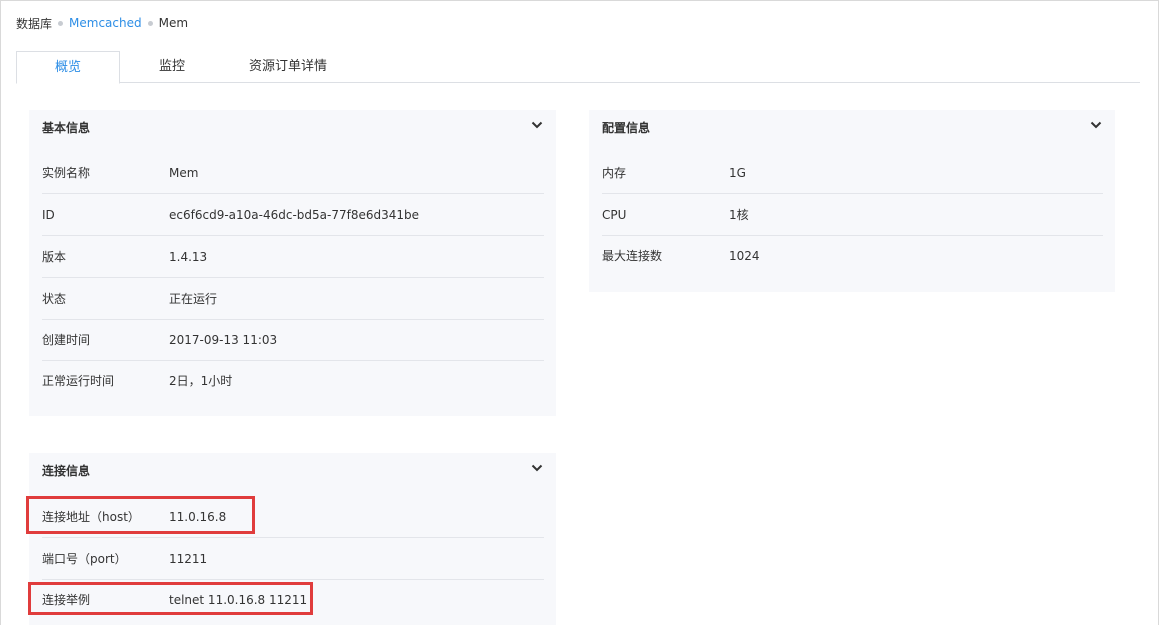  Describe the element at coordinates (223, 340) in the screenshot. I see `row-value: 2017-09-13 11:03` at that location.